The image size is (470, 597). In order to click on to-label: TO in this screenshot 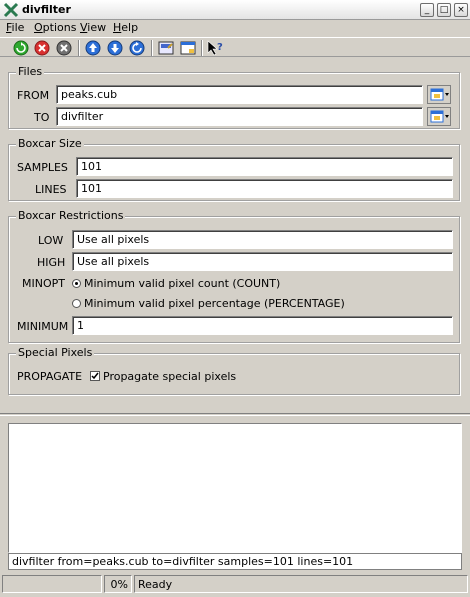, I will do `click(42, 117)`.